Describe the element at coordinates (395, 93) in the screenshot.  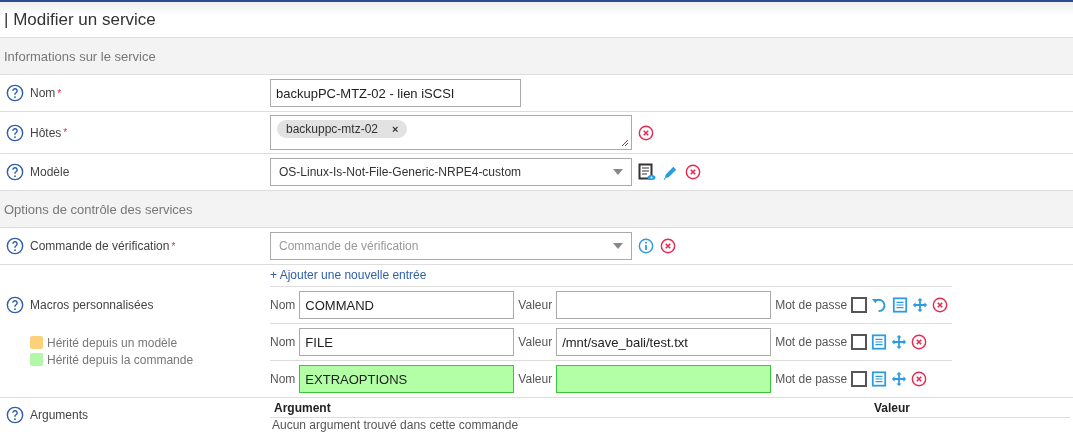
I see `name-input: backupPC-MTZ-02 - lien iSCSI` at that location.